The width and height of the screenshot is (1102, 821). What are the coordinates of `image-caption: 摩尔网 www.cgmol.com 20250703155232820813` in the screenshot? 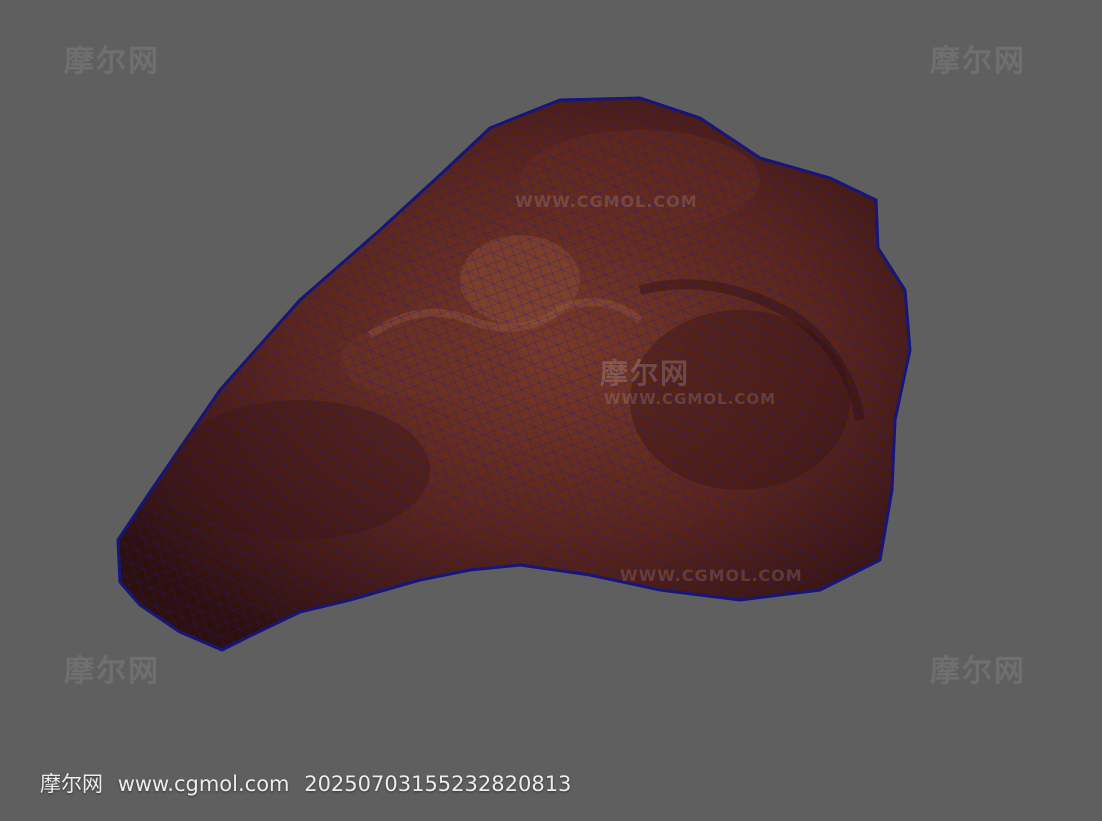 It's located at (309, 783).